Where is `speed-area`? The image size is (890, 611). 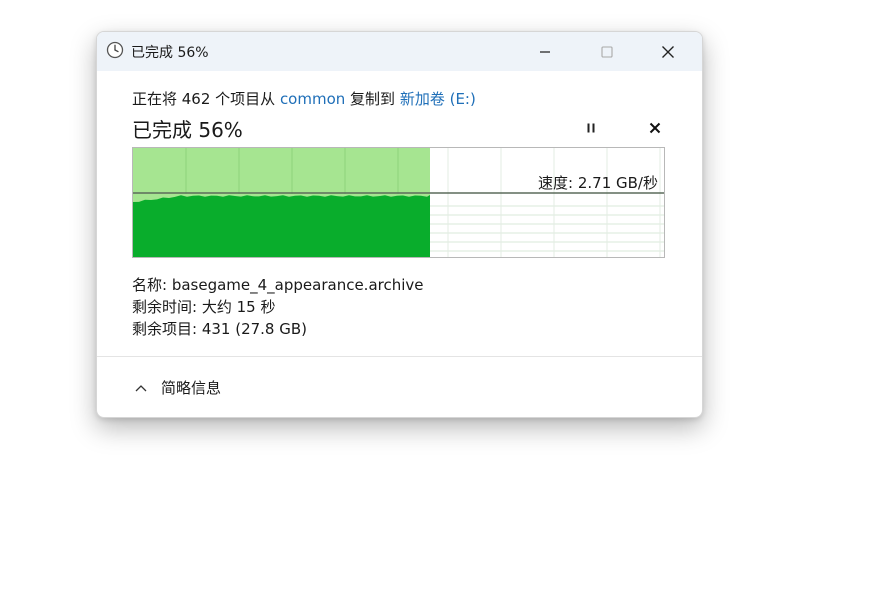 speed-area is located at coordinates (281, 226).